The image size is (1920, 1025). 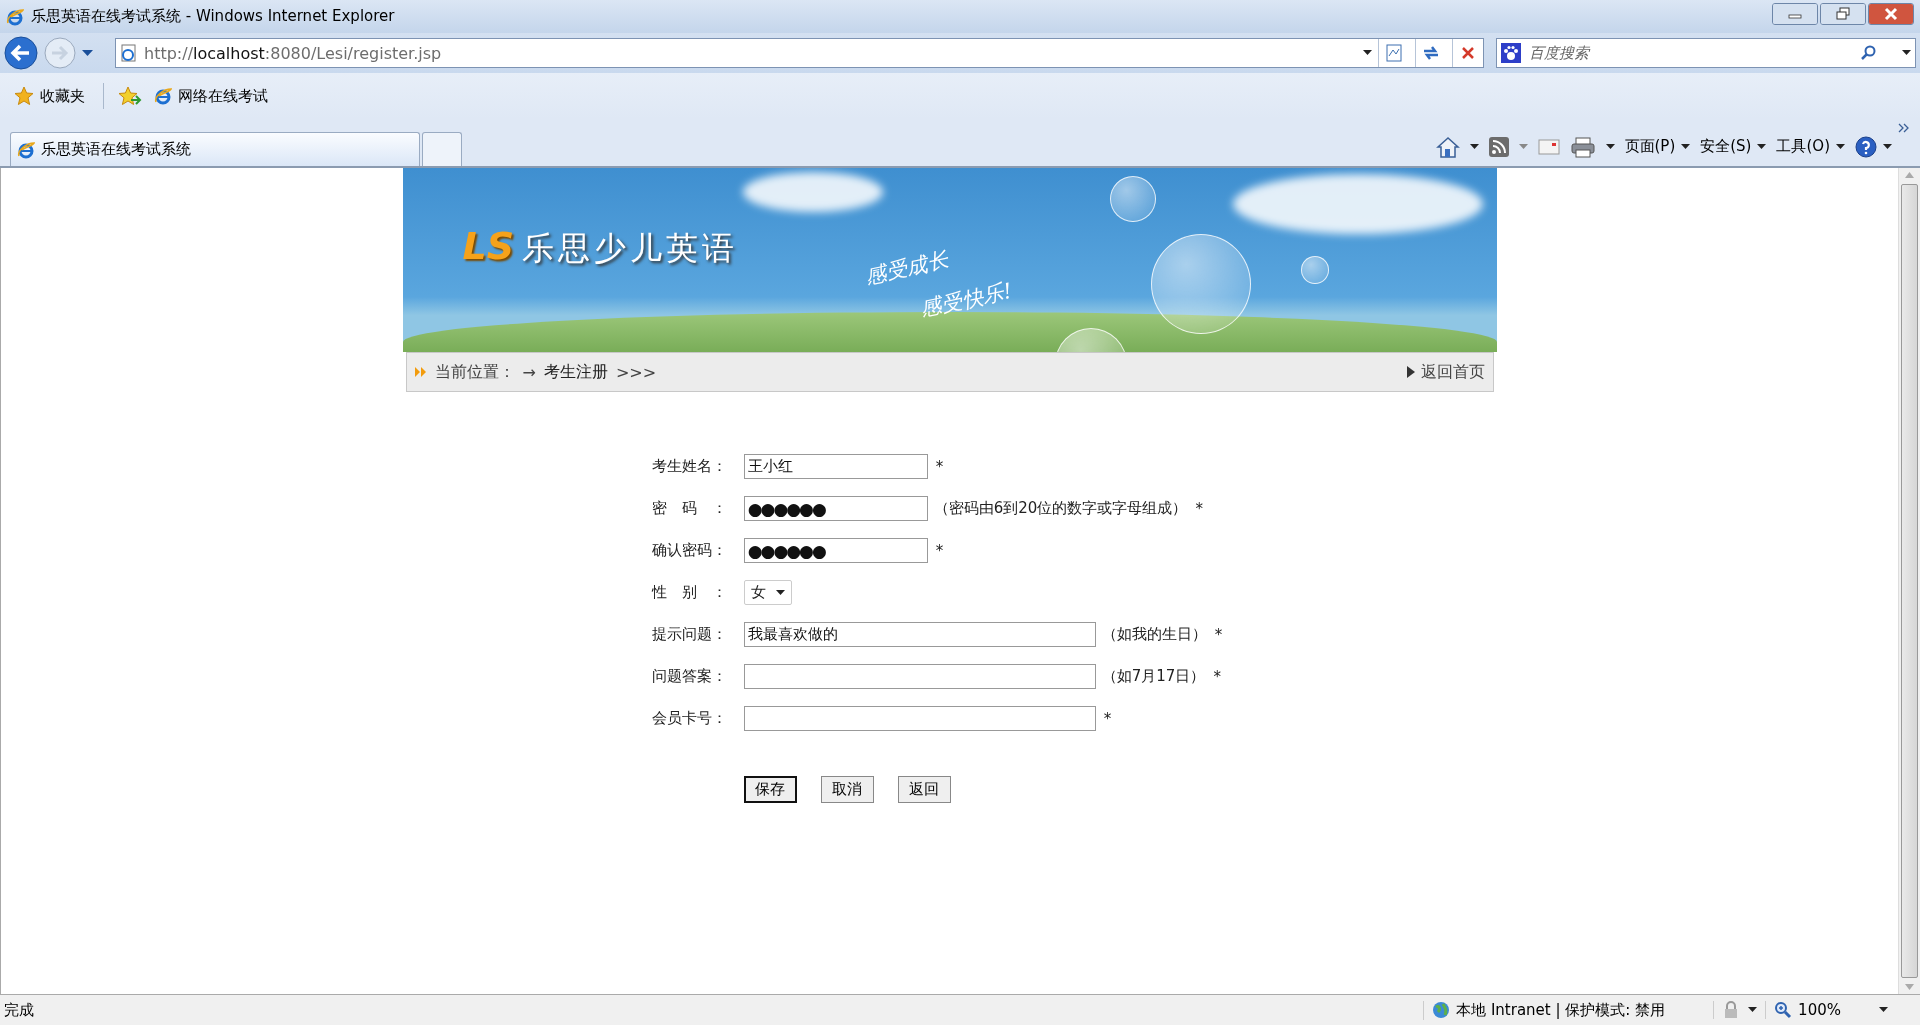 I want to click on favorites-button: 收藏夹, so click(x=49, y=96).